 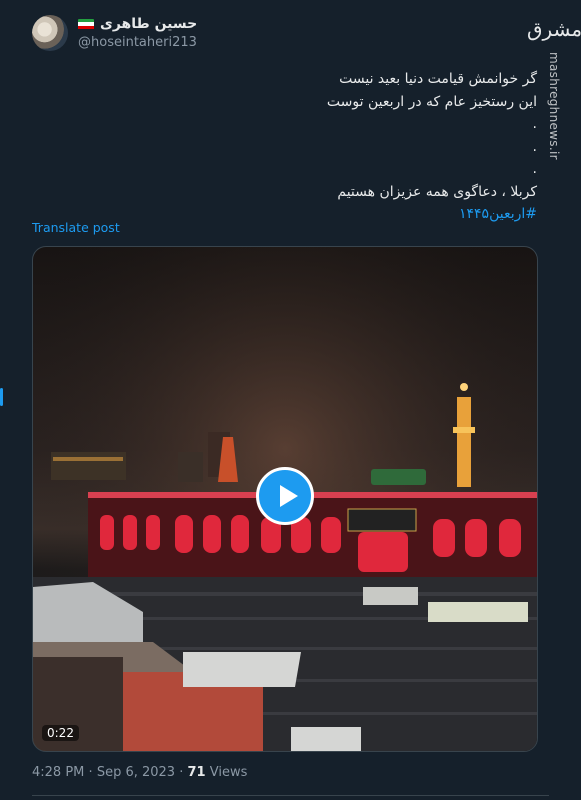 I want to click on author-names: حسین طاهری @hoseintaheri213, so click(x=137, y=33).